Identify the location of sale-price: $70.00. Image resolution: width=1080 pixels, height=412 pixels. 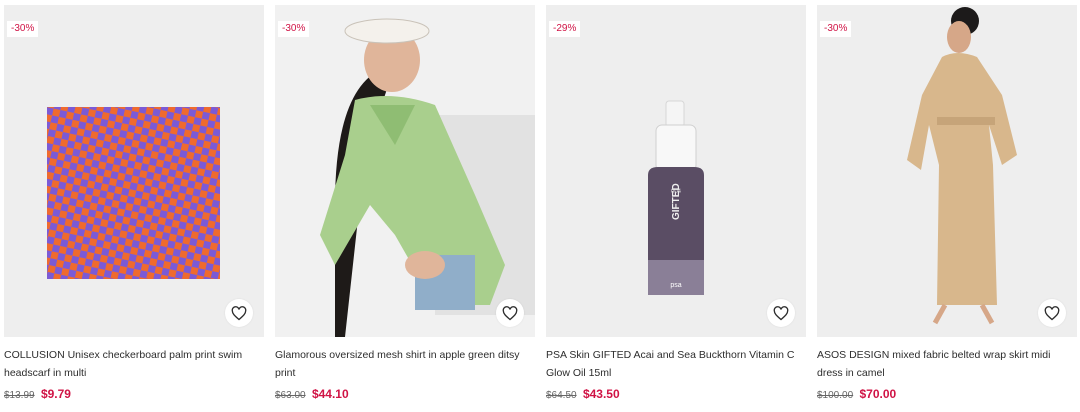
(878, 394).